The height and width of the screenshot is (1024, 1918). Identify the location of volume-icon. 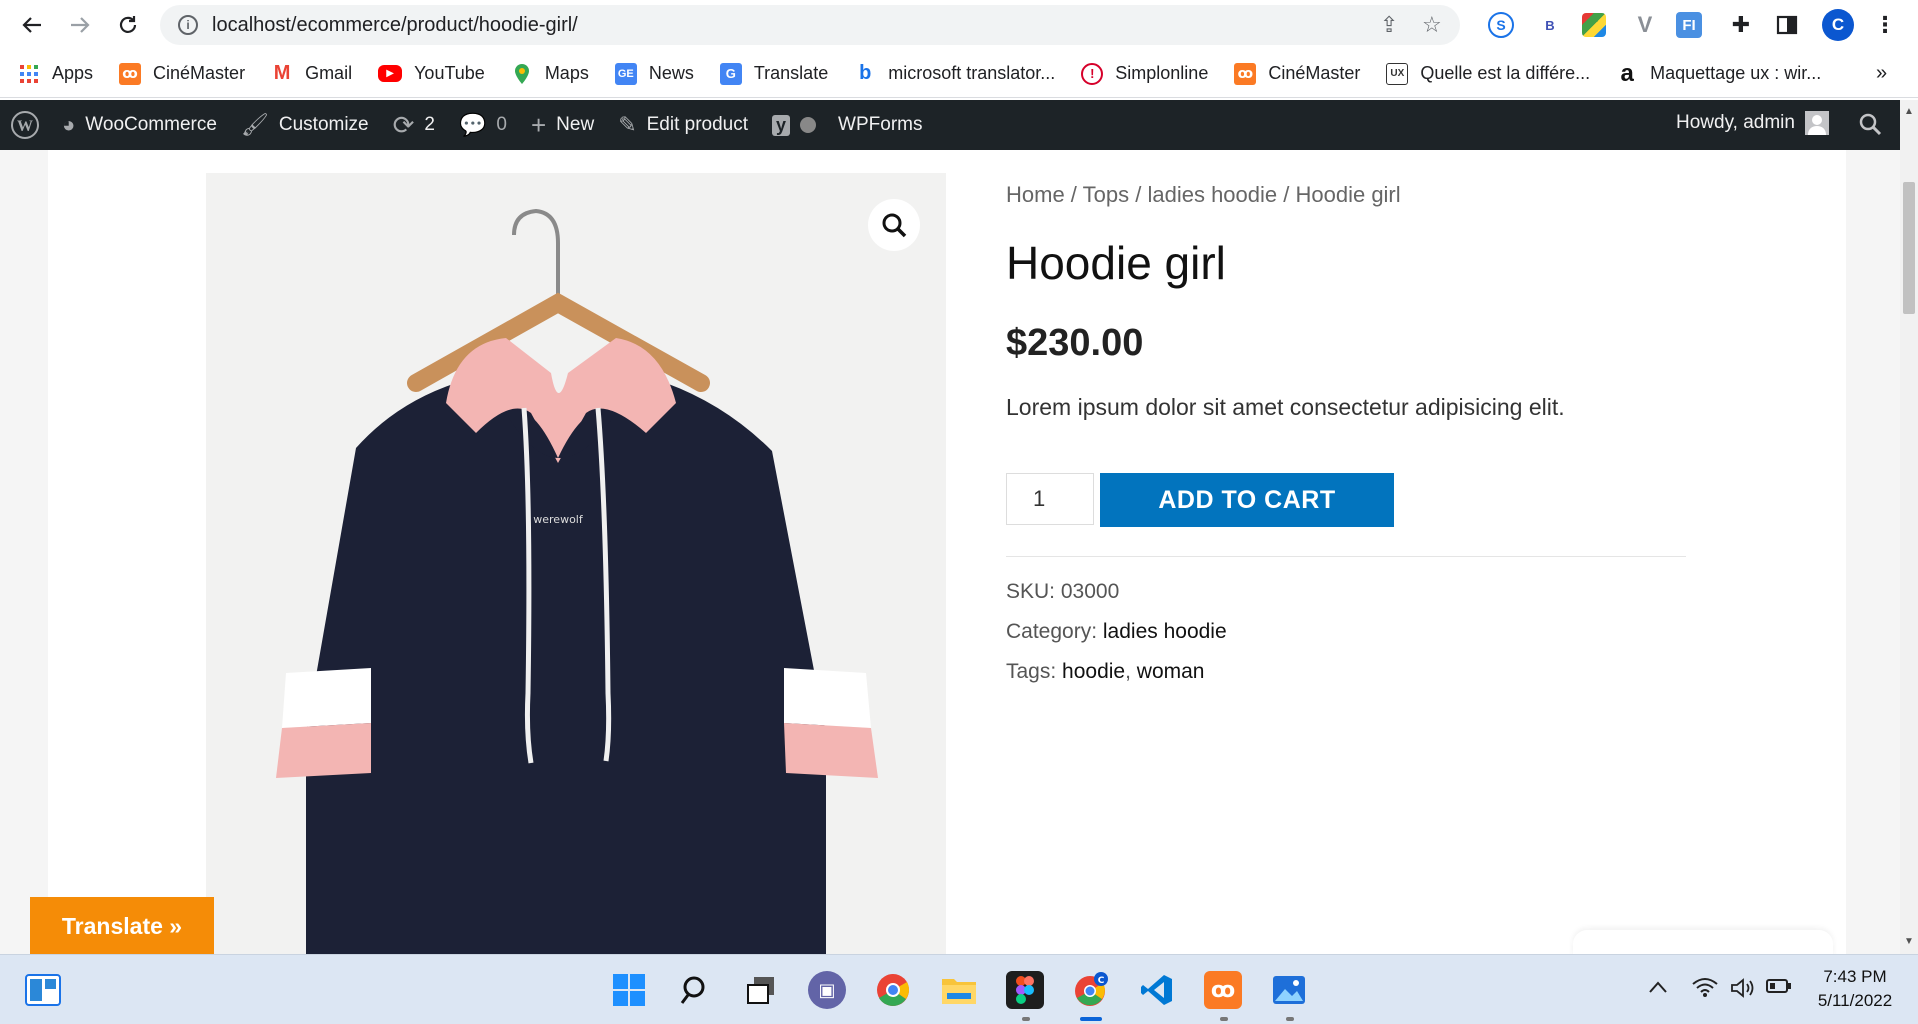
(1743, 991).